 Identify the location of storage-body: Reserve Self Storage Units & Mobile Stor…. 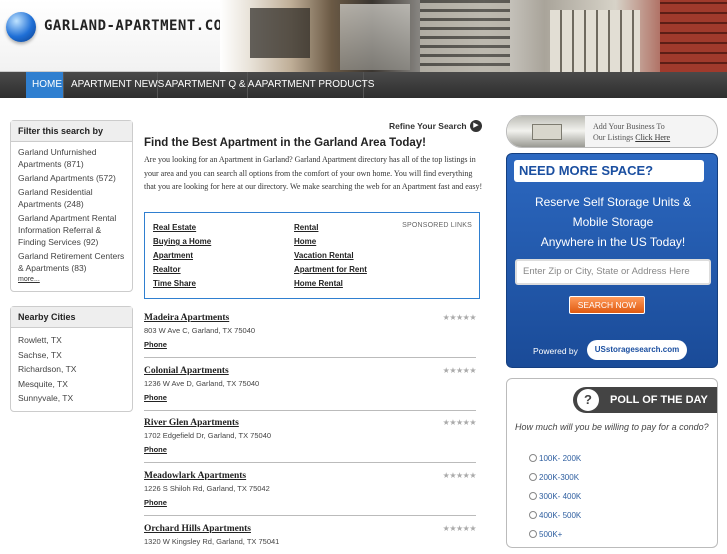
(613, 222).